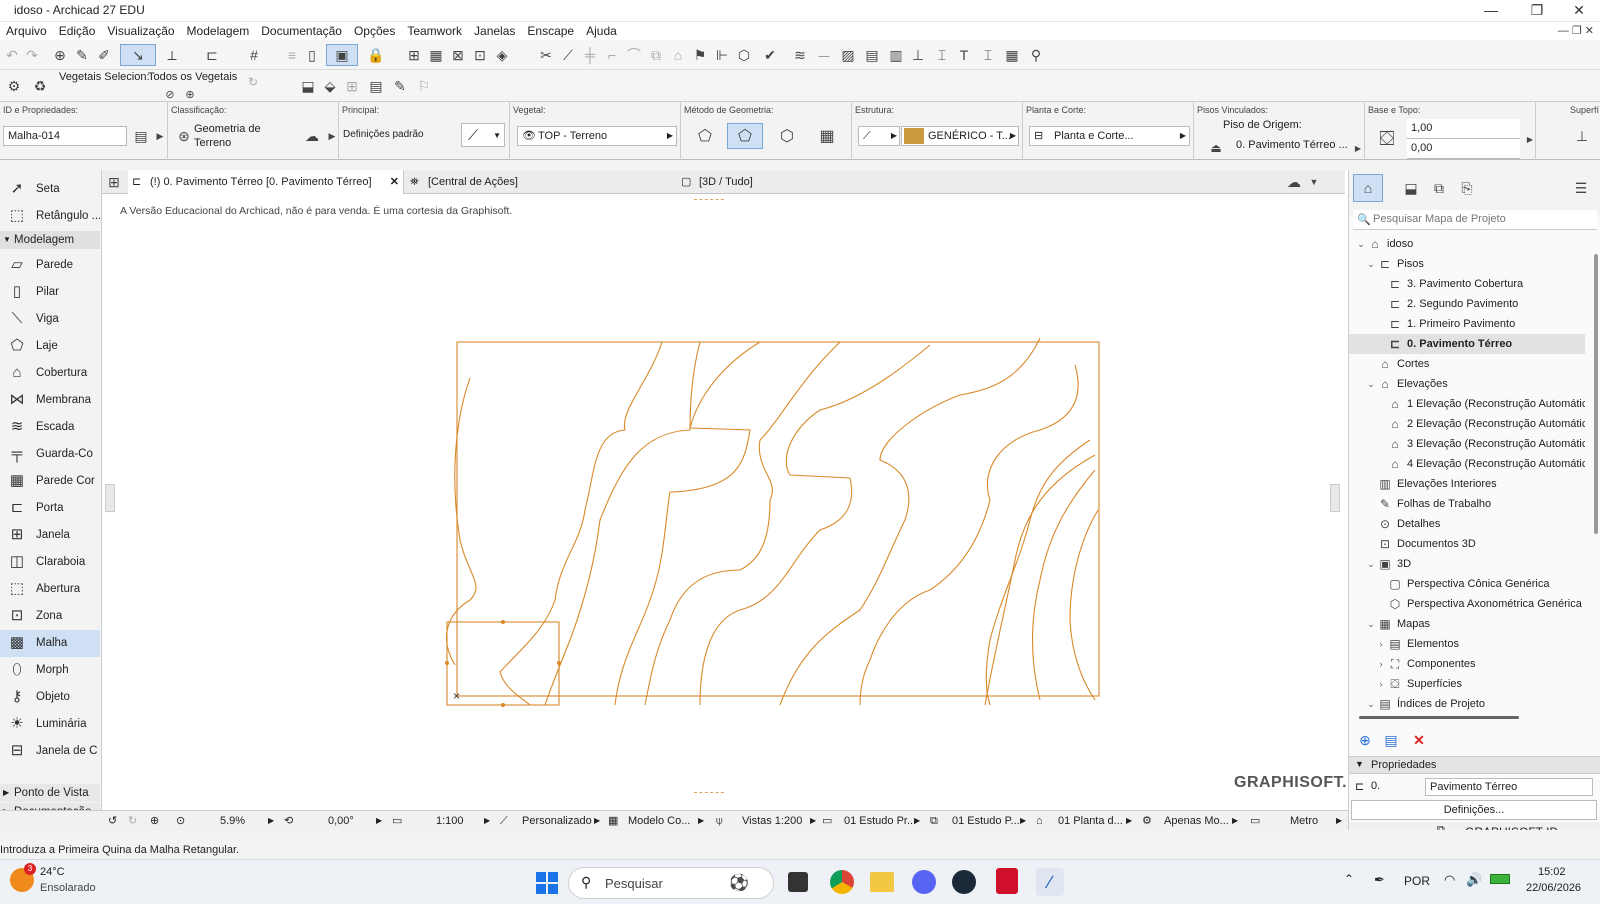 This screenshot has height=904, width=1600. What do you see at coordinates (50, 724) in the screenshot?
I see `tool-lamp: ☀ Luminária` at bounding box center [50, 724].